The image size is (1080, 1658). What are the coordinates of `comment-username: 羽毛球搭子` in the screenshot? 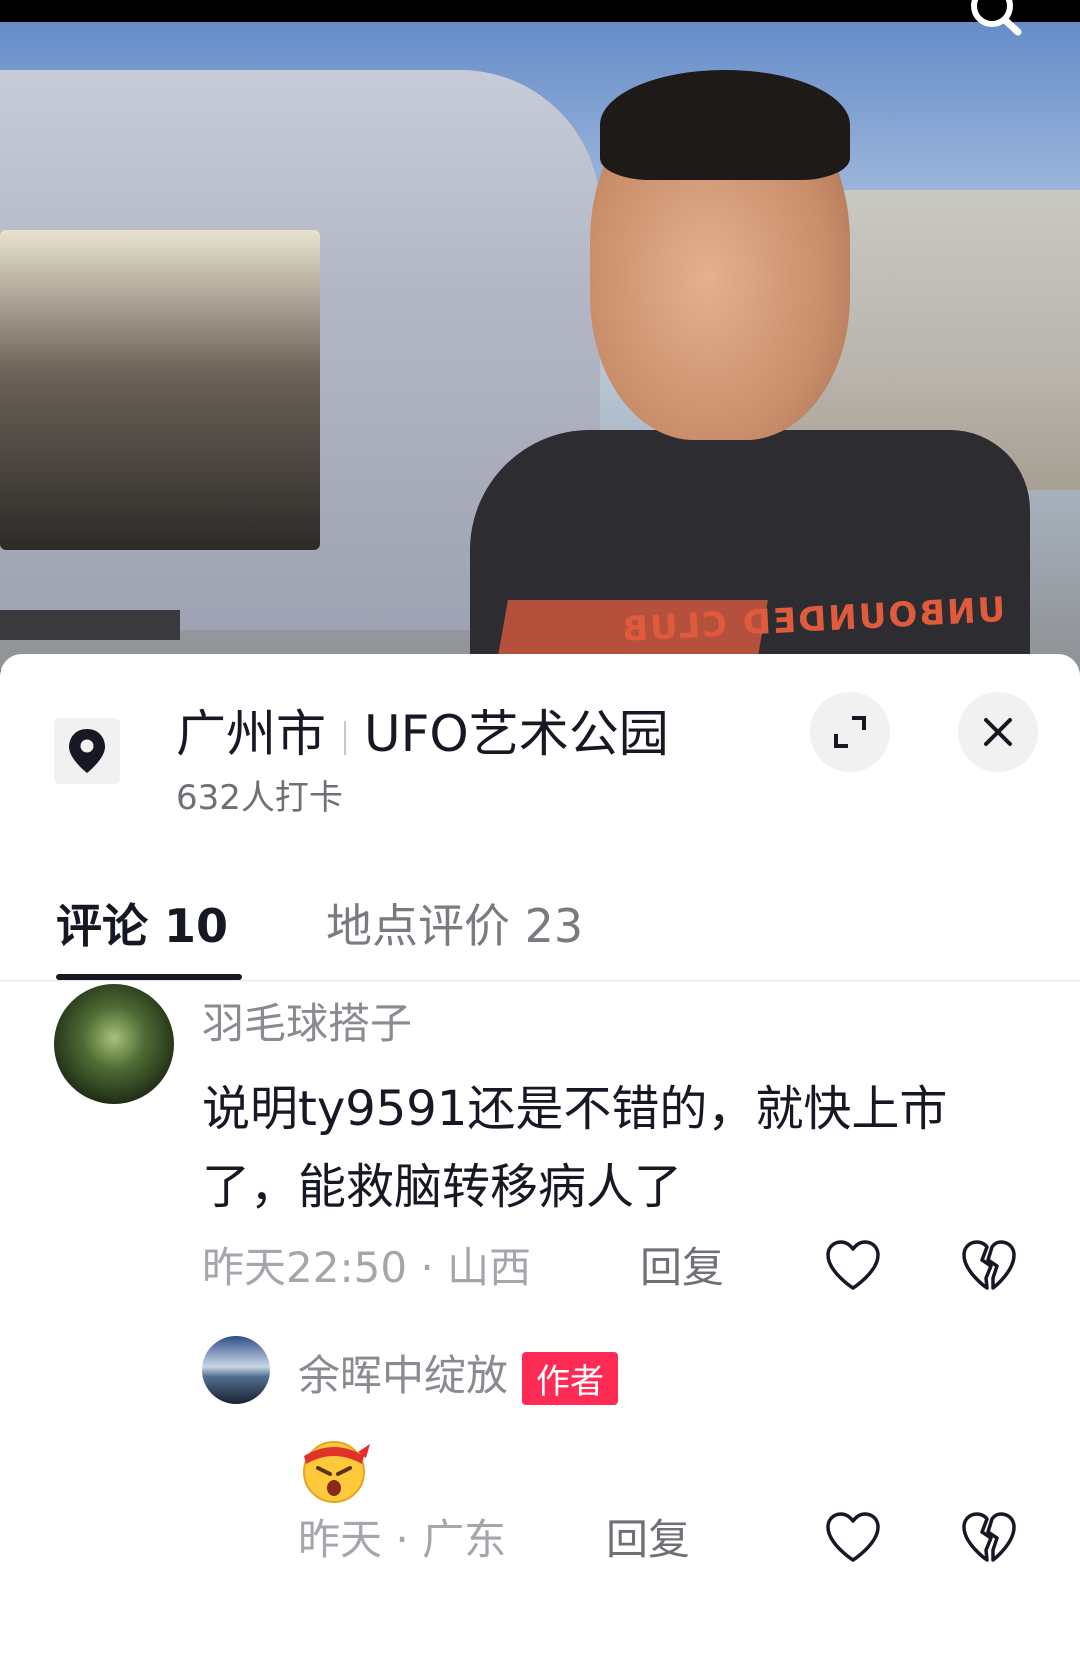 It's located at (307, 1020).